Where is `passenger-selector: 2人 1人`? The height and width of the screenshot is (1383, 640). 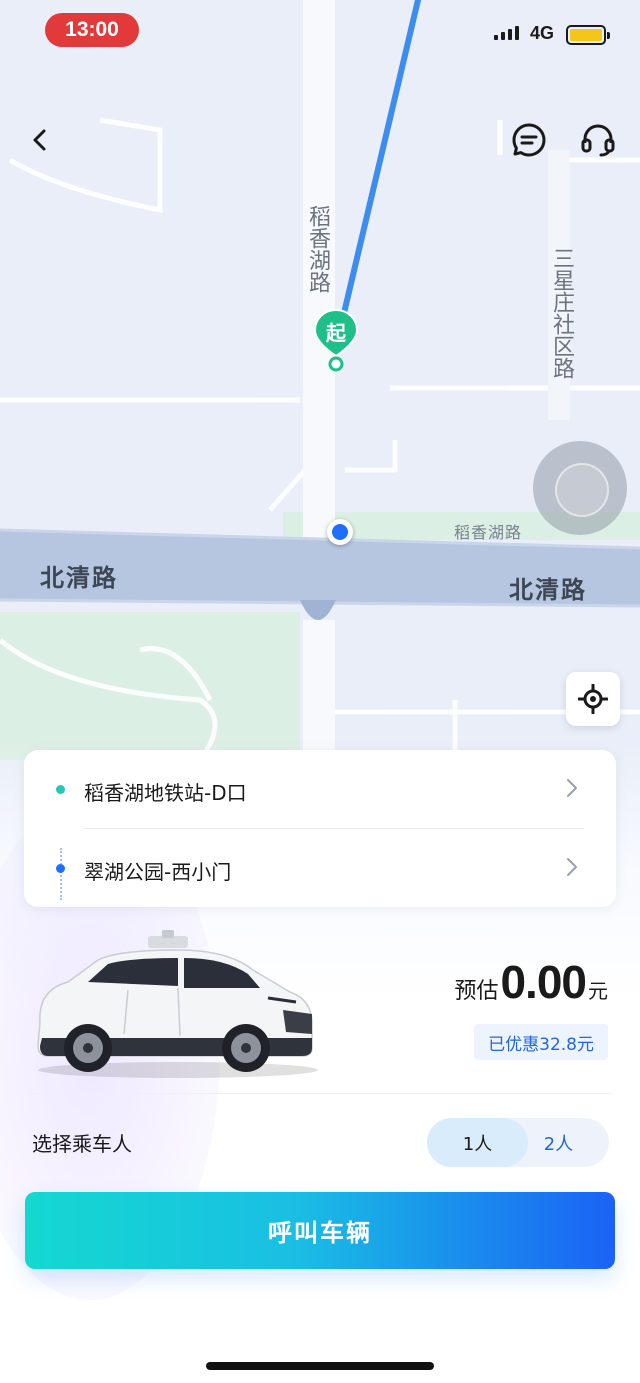 passenger-selector: 2人 1人 is located at coordinates (518, 1142).